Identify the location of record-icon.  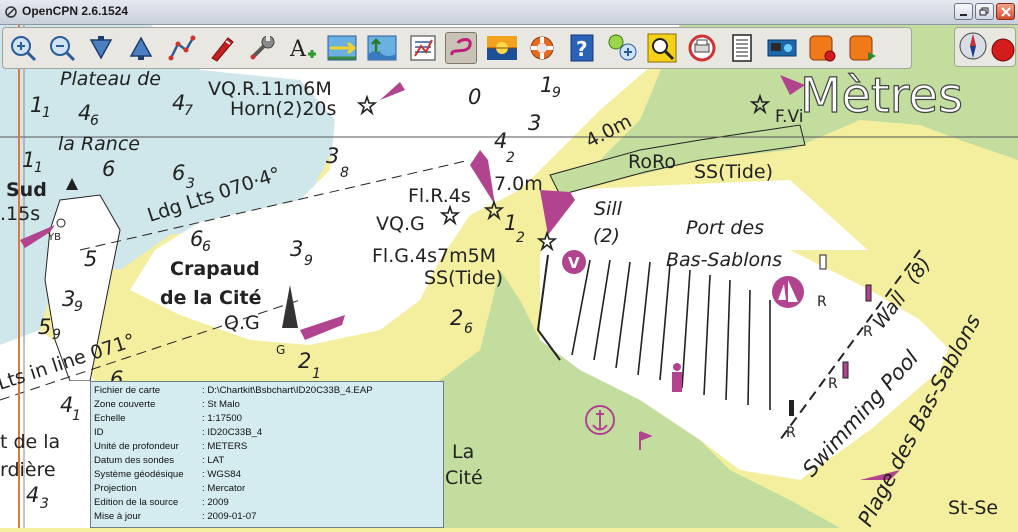
(822, 48).